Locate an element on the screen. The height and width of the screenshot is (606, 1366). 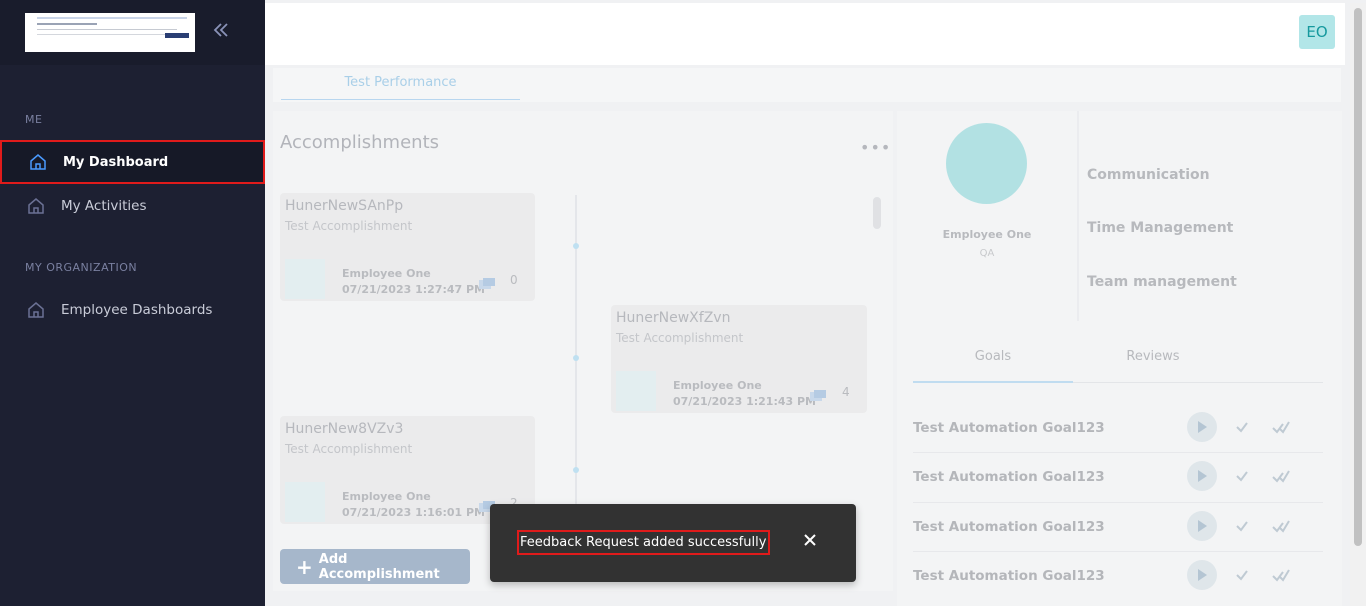
section-label-me: ME is located at coordinates (34, 119).